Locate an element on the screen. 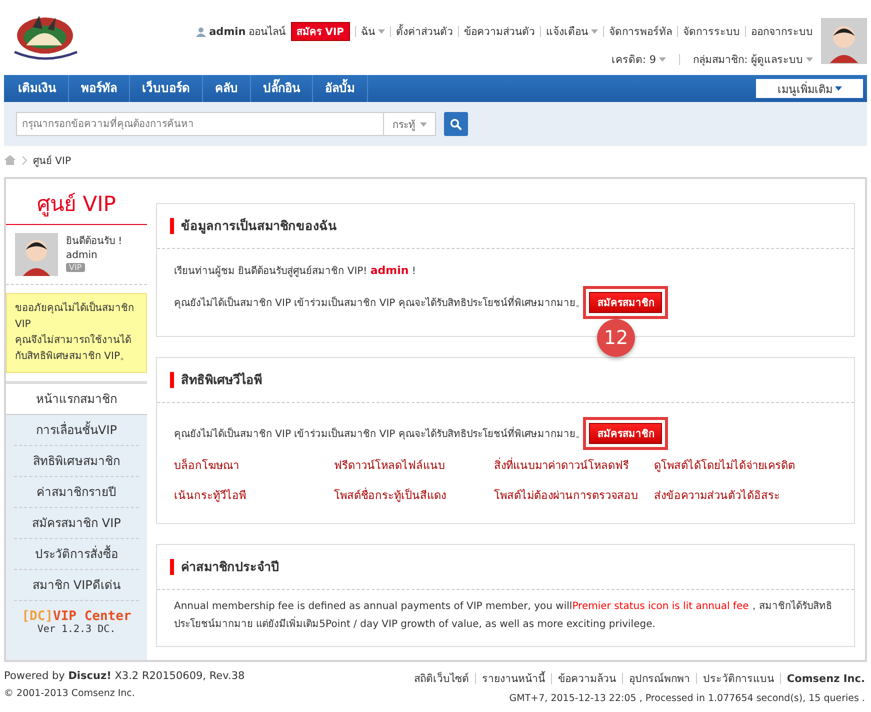 The image size is (871, 712). fee-description: Annual membership fee is defined as annual payments of VIP member, you willPremier status icon is lit annual fee，สมาชิกได้รับสิทธิประโยชน์มากมาย แต่ยังมีเพิ่มเติม5Point / day VIP growth of value, as well as more exciting privilege. is located at coordinates (503, 615).